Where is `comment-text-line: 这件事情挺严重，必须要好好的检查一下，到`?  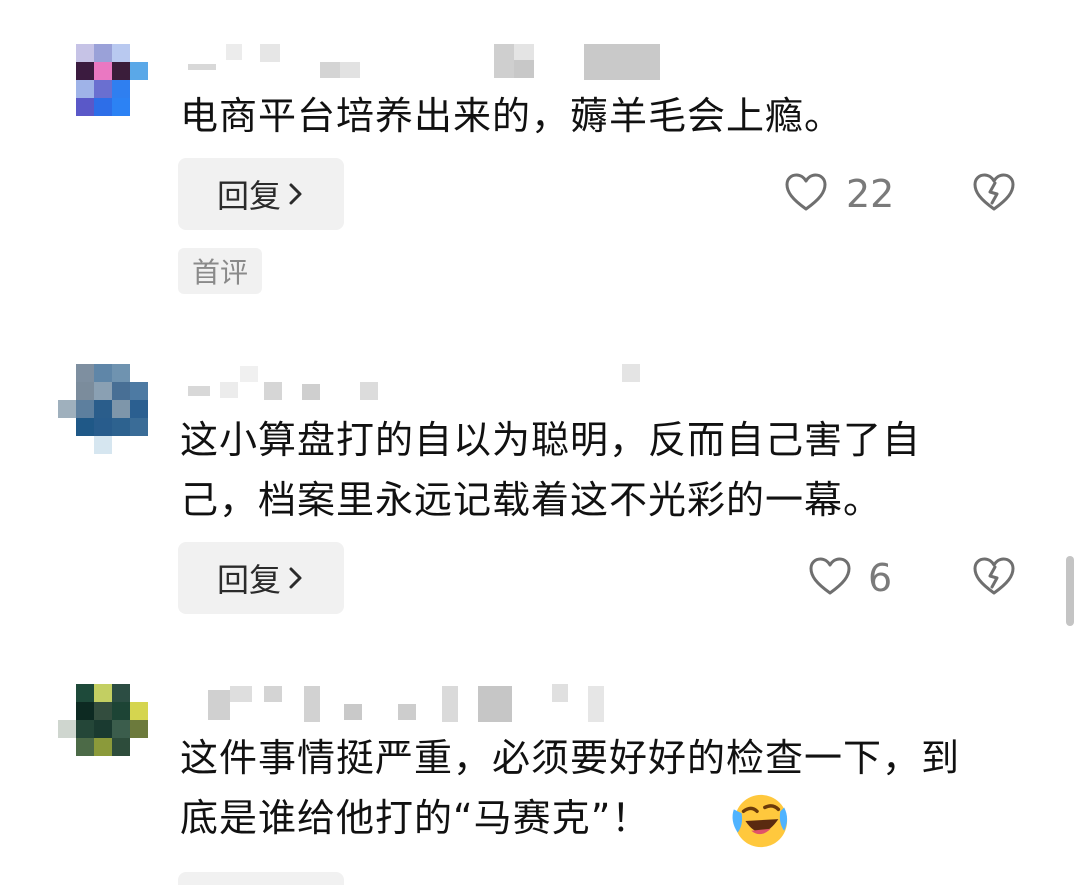
comment-text-line: 这件事情挺严重，必须要好好的检查一下，到 is located at coordinates (570, 758).